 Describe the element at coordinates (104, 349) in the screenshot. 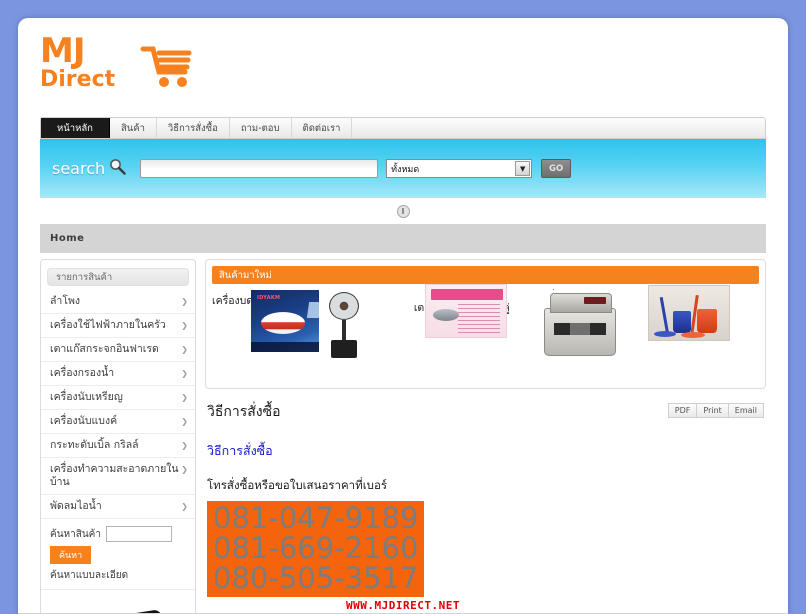

I see `sidebar-item-label: เตาแก๊สกระจกอินฟาเรด` at that location.